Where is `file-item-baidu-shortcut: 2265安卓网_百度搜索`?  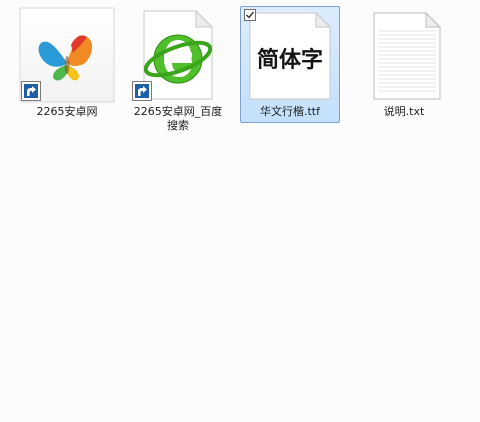
file-item-baidu-shortcut: 2265安卓网_百度搜索 is located at coordinates (178, 71).